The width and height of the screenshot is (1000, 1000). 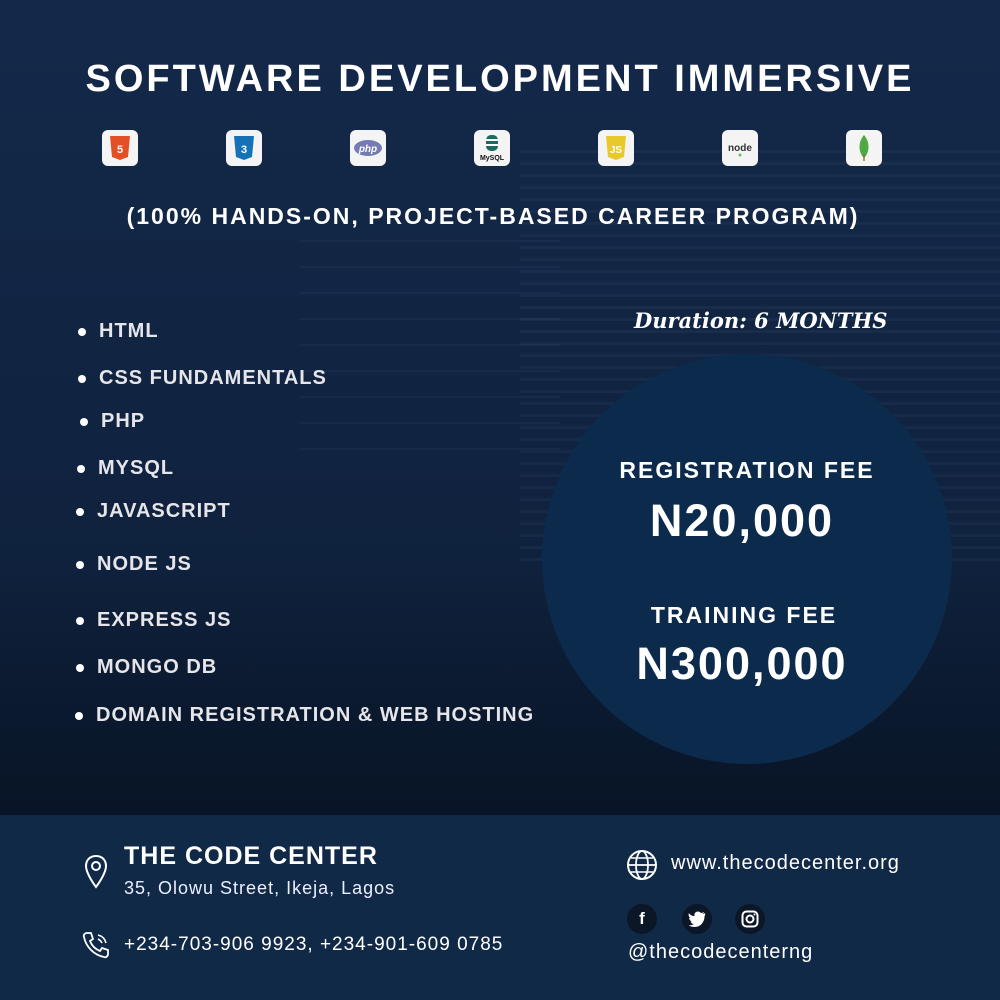 I want to click on mongodb-icon, so click(x=864, y=148).